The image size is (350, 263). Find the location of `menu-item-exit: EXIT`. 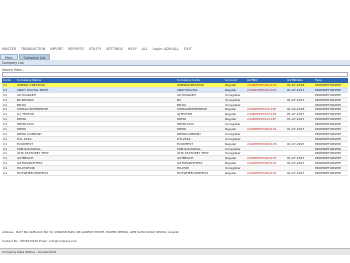

menu-item-exit: EXIT is located at coordinates (188, 49).